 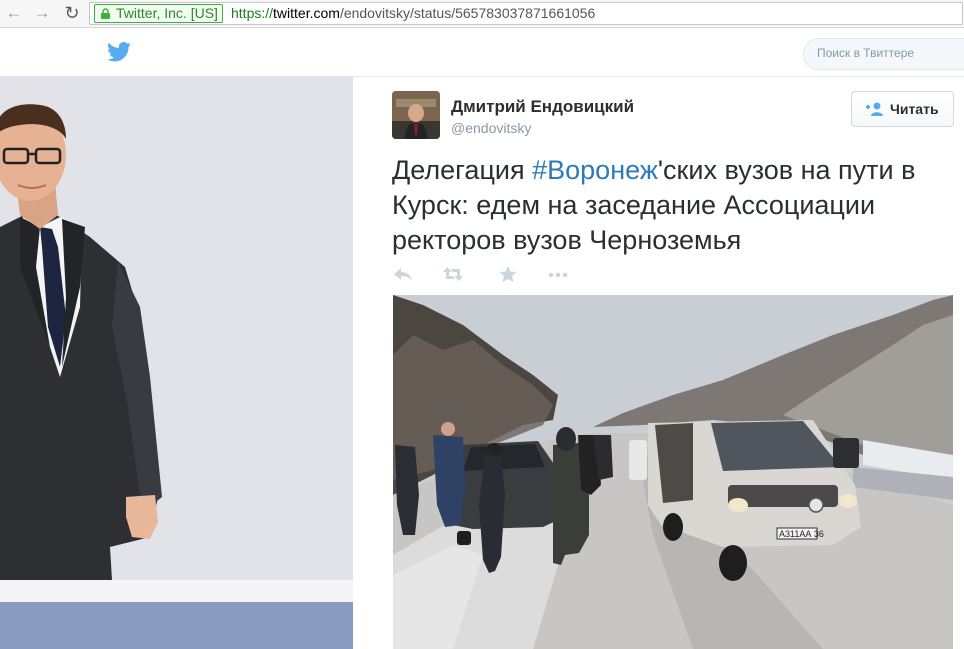 I want to click on arrow-right-icon: →, so click(x=42, y=13).